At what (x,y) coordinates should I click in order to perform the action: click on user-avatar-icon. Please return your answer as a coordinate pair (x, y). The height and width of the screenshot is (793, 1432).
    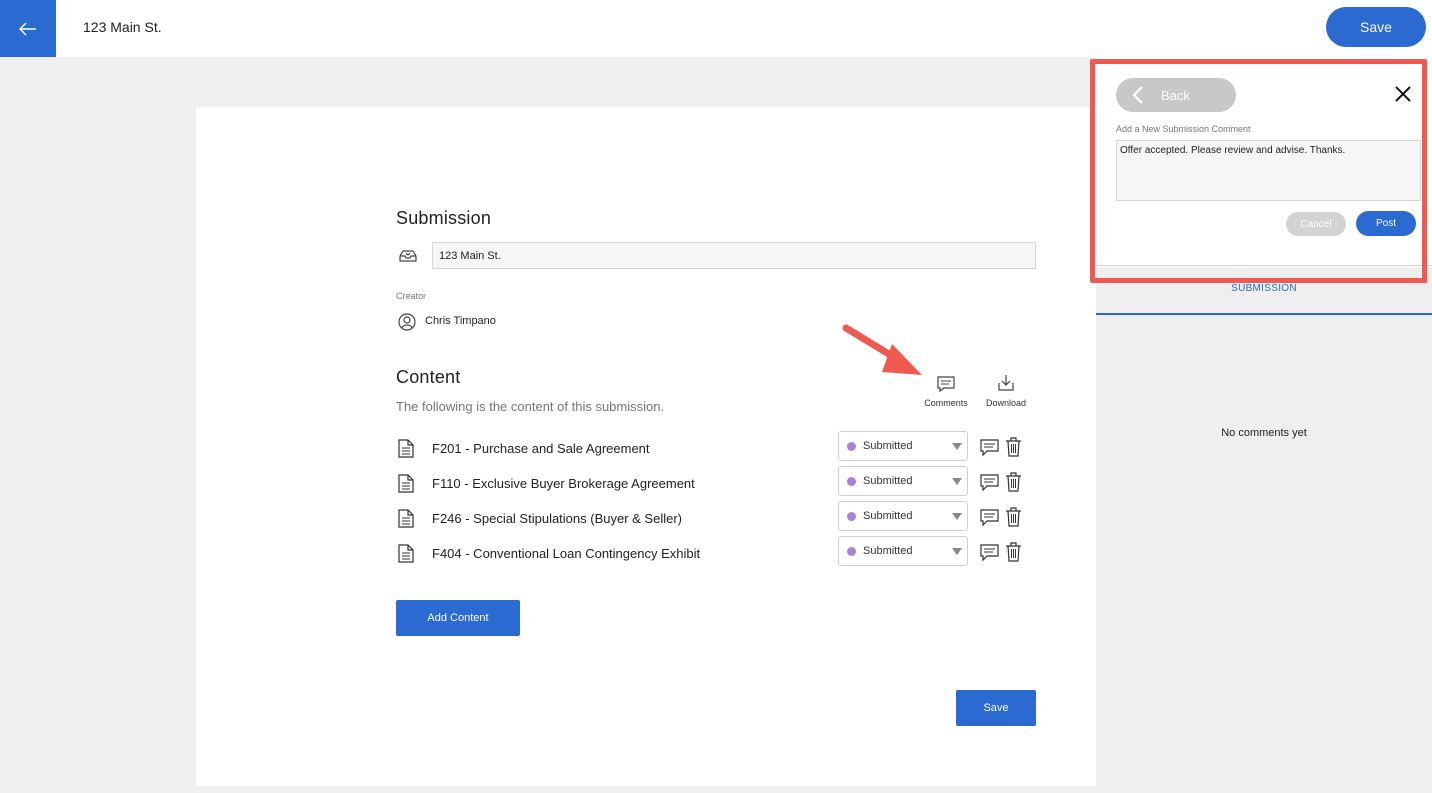
    Looking at the image, I should click on (407, 322).